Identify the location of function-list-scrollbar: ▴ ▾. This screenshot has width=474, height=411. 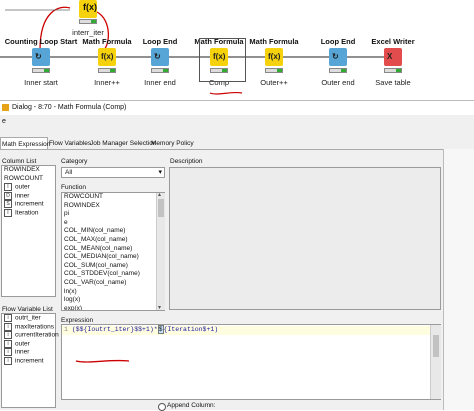
(160, 251).